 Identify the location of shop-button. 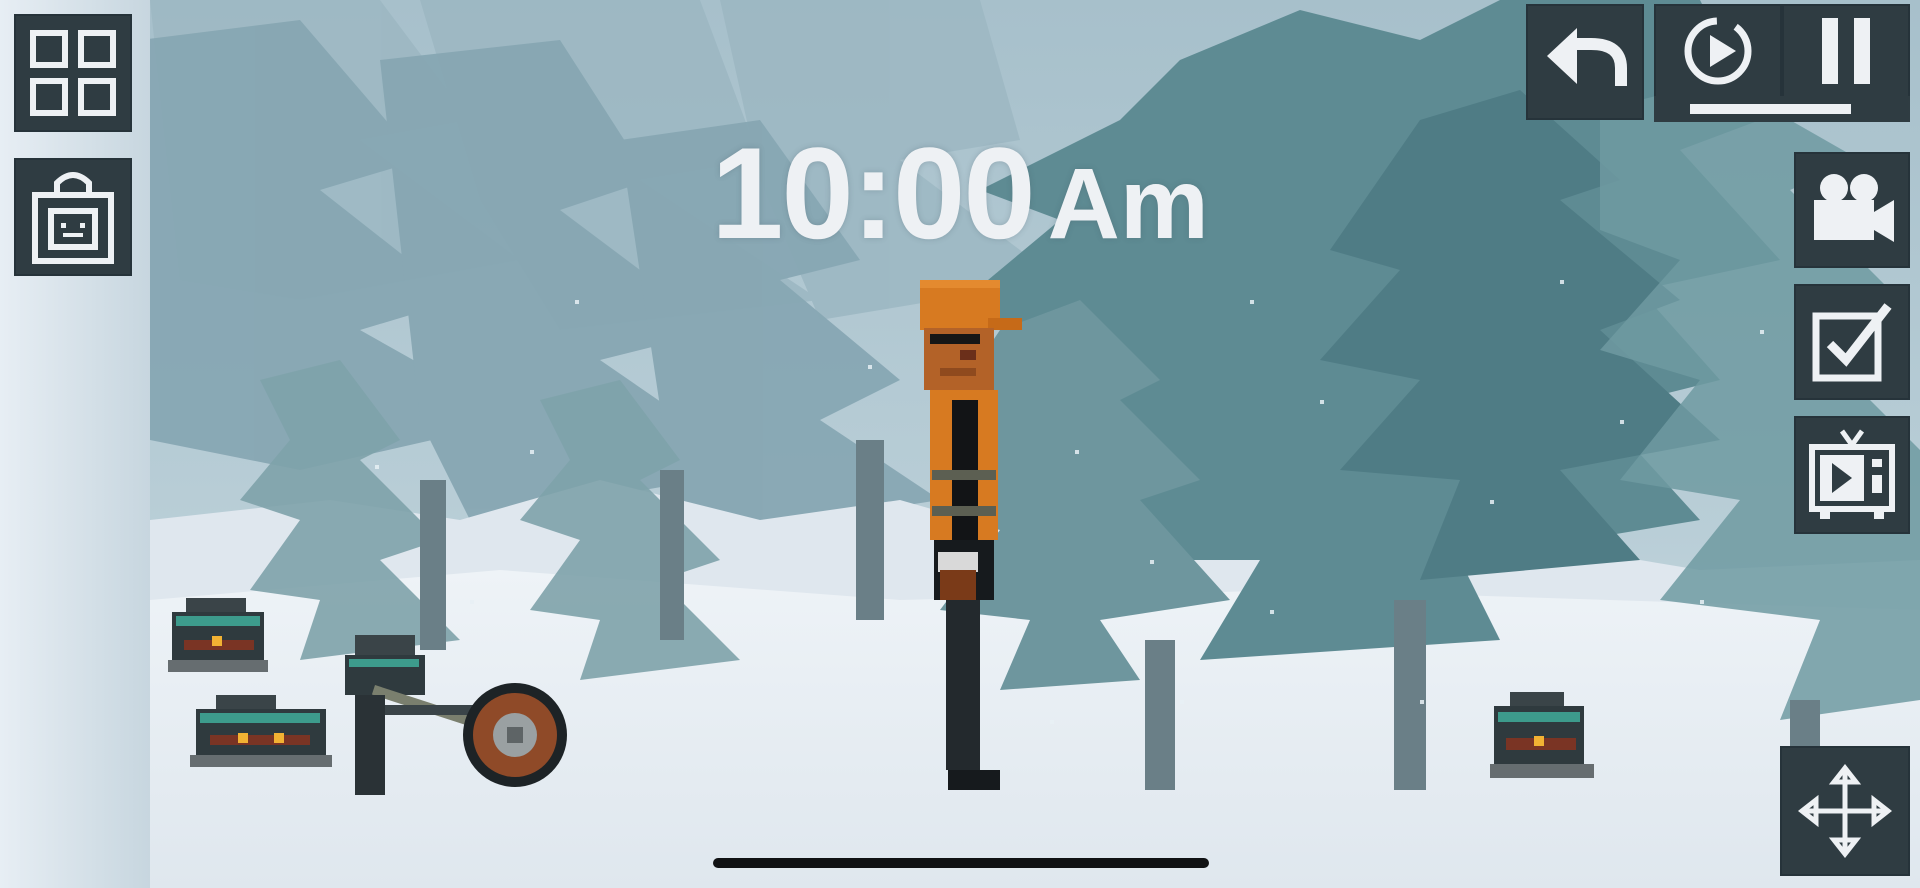
(73, 217).